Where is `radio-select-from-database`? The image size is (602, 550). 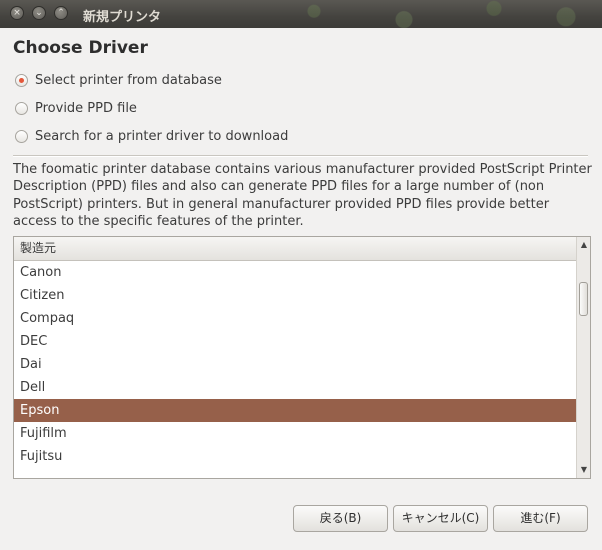 radio-select-from-database is located at coordinates (21, 80).